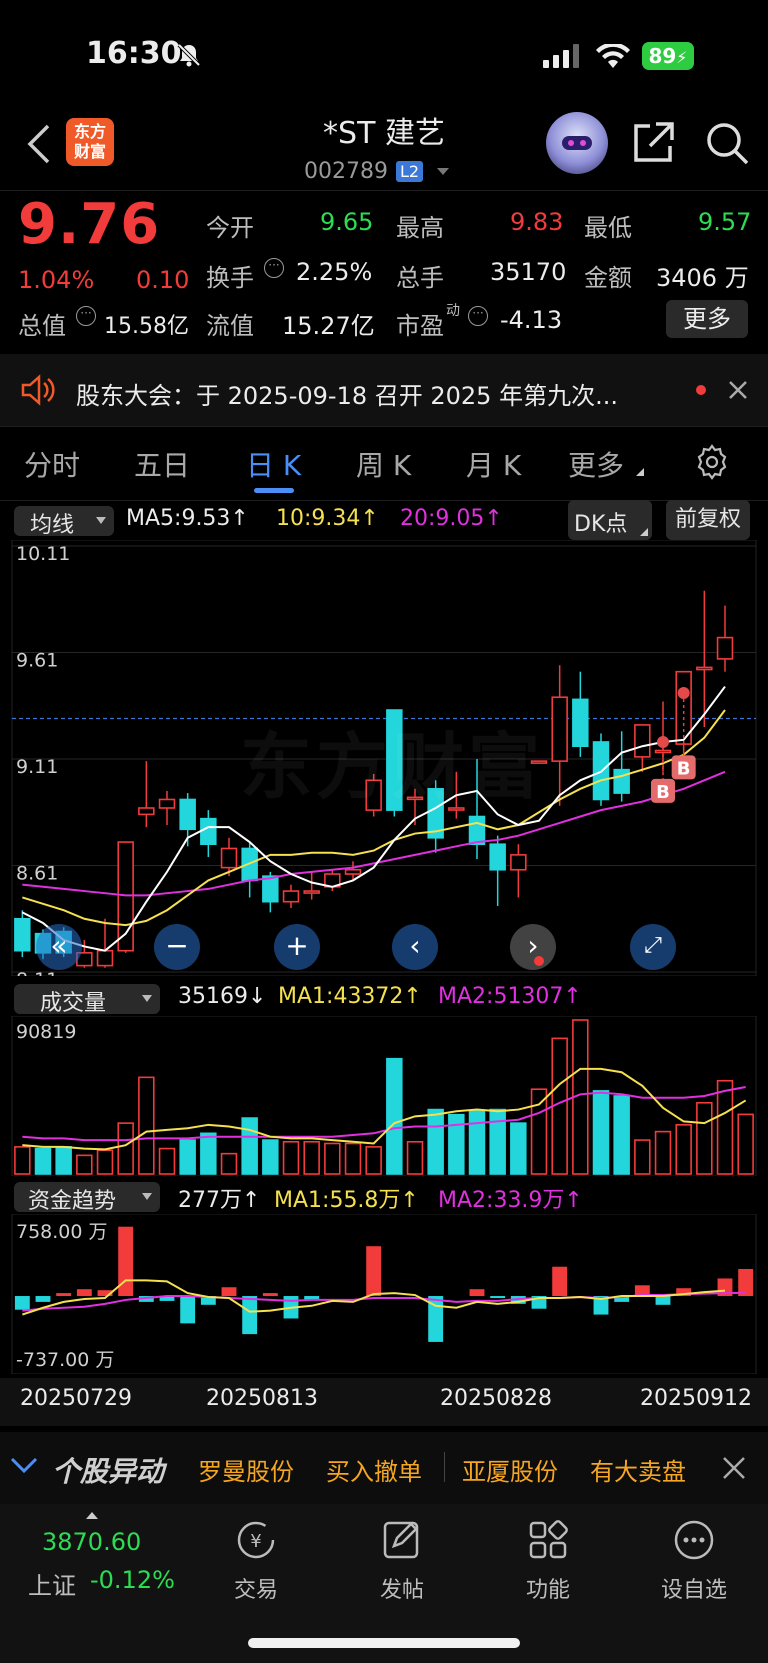 The height and width of the screenshot is (1663, 768). What do you see at coordinates (654, 144) in the screenshot?
I see `share-icon` at bounding box center [654, 144].